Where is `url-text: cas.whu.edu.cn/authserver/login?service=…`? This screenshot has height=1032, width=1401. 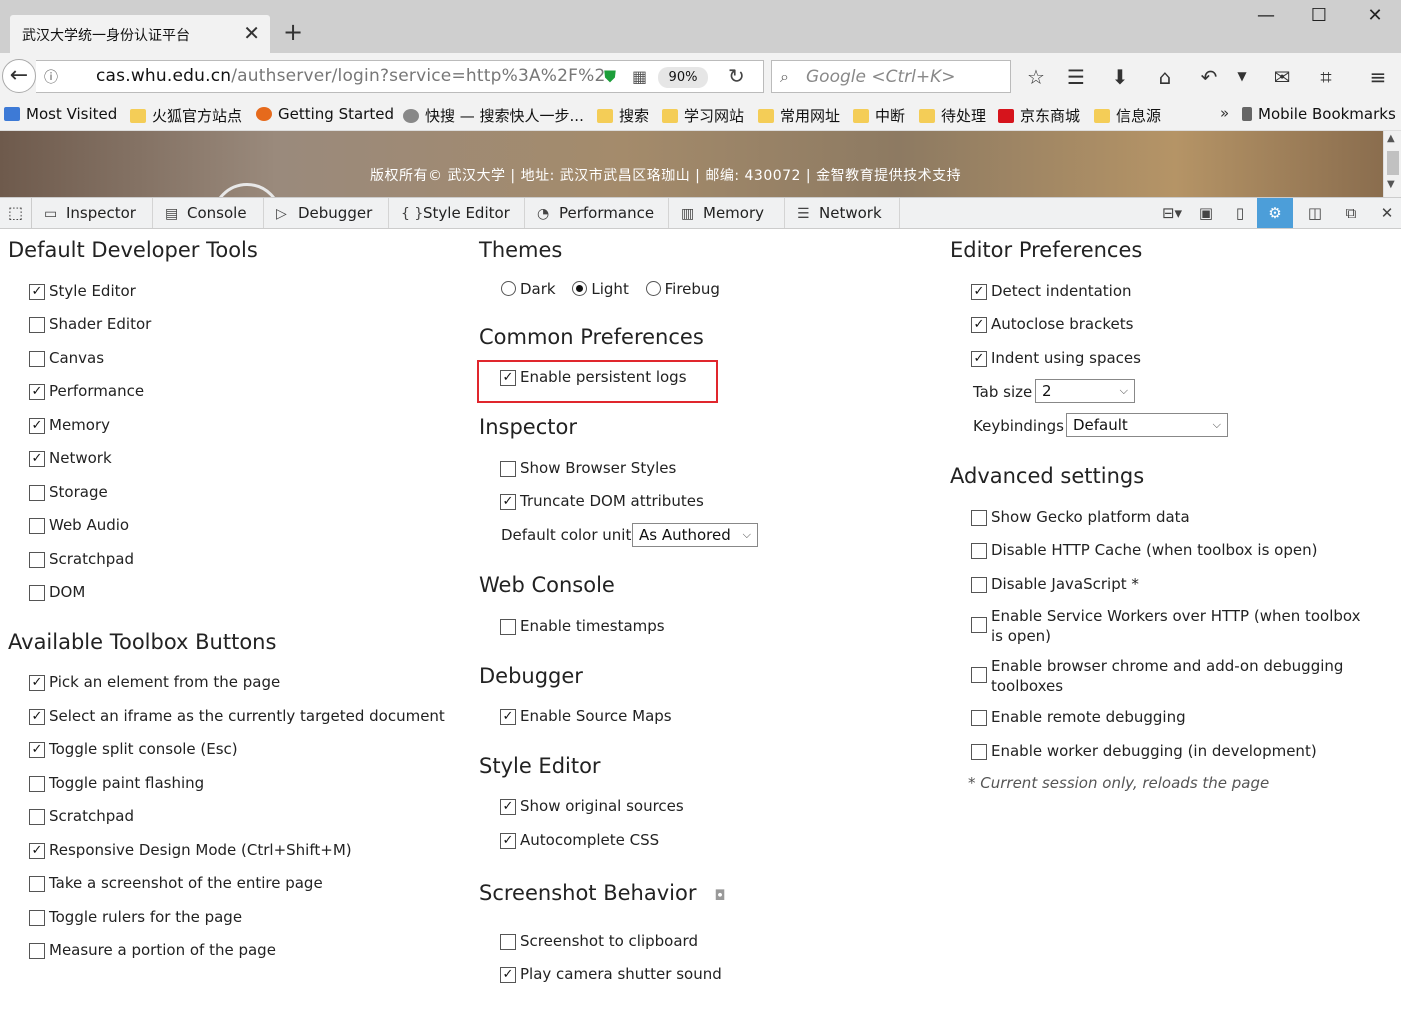
url-text: cas.whu.edu.cn/authserver/login?service=… is located at coordinates (351, 76).